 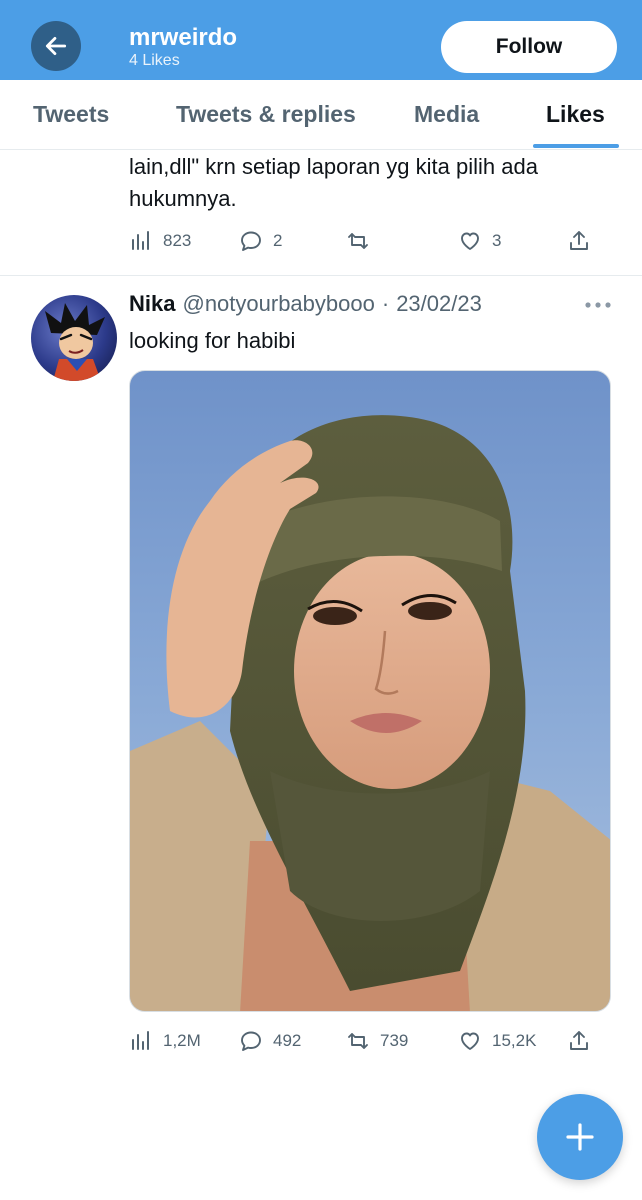 I want to click on tweet-date: 23/02/23, so click(x=439, y=304).